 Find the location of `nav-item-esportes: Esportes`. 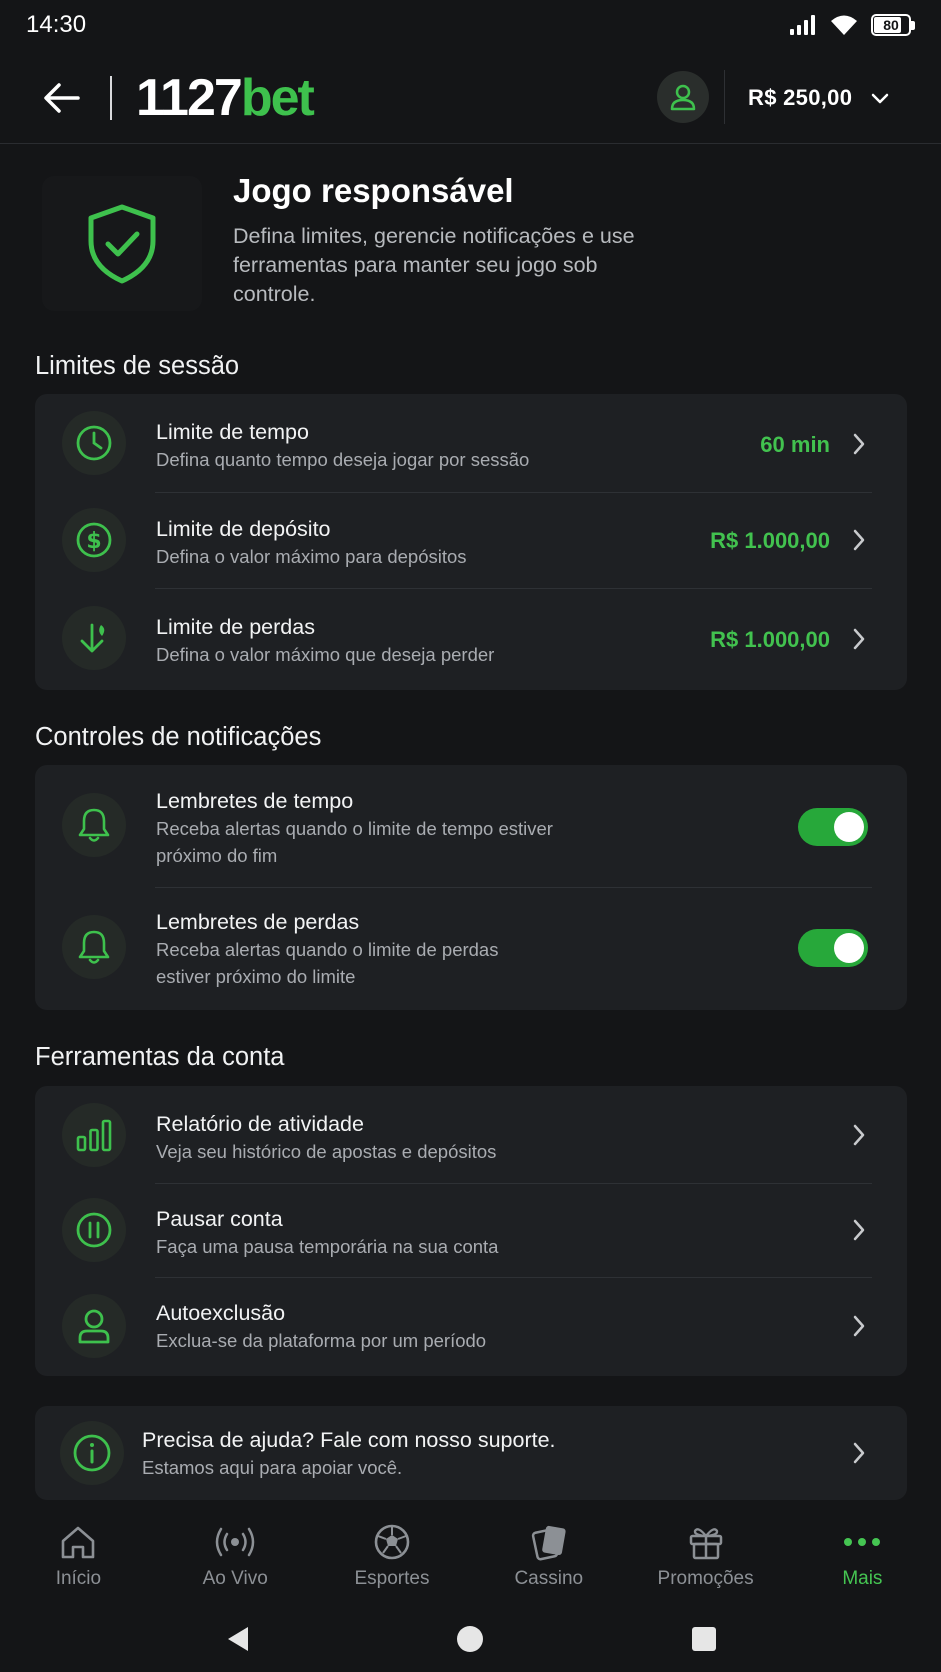

nav-item-esportes: Esportes is located at coordinates (392, 1554).